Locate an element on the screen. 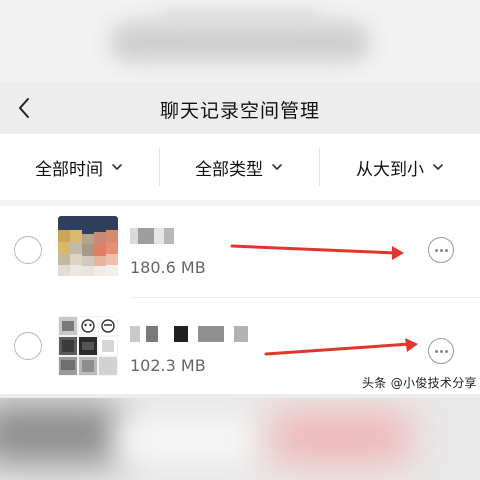 Image resolution: width=480 pixels, height=480 pixels. filter-time-dropdown: 全部时间 is located at coordinates (79, 167).